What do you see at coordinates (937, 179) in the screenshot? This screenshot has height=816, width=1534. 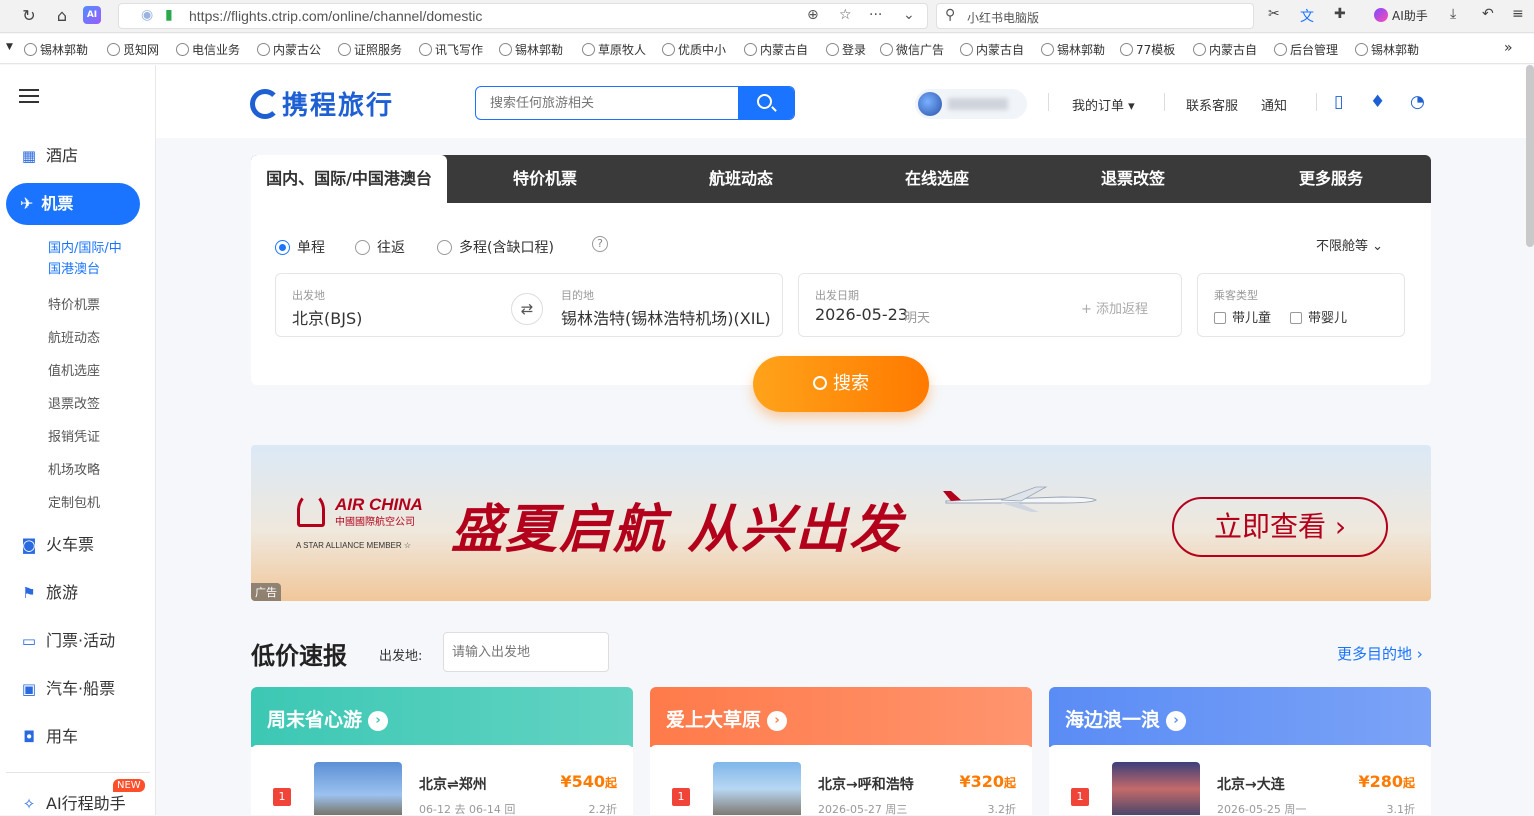 I see `tab-seat-selection: 在线选座` at bounding box center [937, 179].